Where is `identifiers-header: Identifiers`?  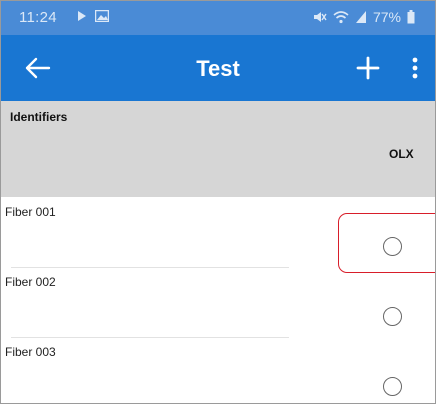
identifiers-header: Identifiers is located at coordinates (39, 117).